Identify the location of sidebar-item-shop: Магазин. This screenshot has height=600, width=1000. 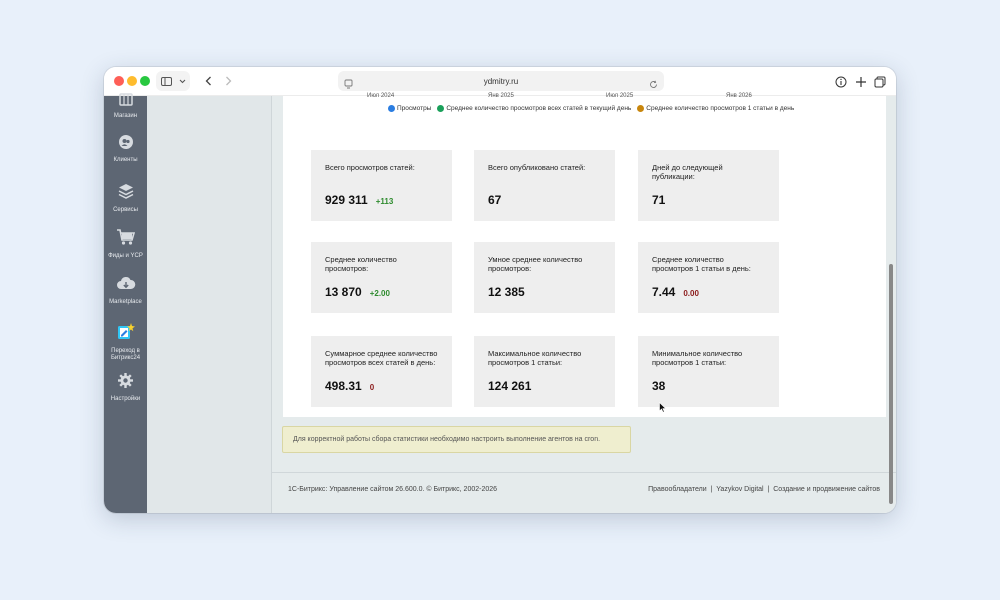
(125, 106).